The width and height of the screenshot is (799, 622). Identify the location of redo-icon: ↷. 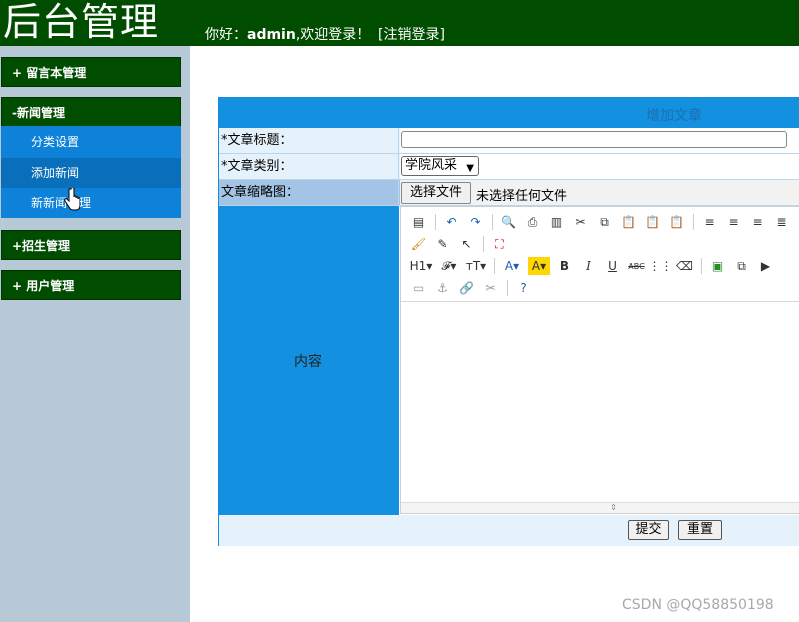
(475, 222).